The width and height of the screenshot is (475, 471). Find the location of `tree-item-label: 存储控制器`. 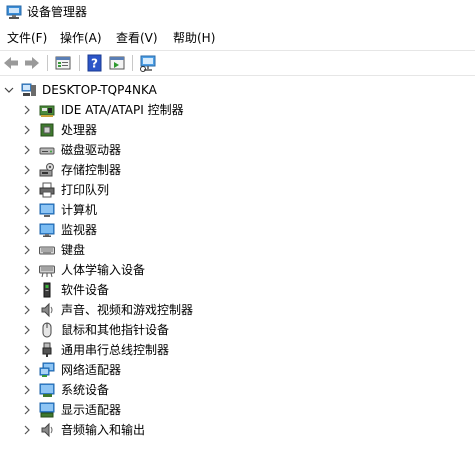

tree-item-label: 存储控制器 is located at coordinates (91, 170).